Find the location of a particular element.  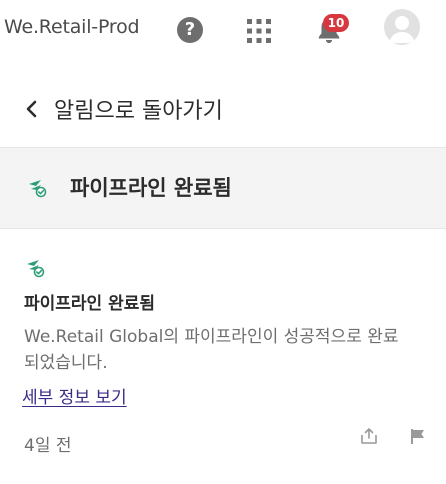

back-label: 알림으로 돌아가기 is located at coordinates (138, 111).